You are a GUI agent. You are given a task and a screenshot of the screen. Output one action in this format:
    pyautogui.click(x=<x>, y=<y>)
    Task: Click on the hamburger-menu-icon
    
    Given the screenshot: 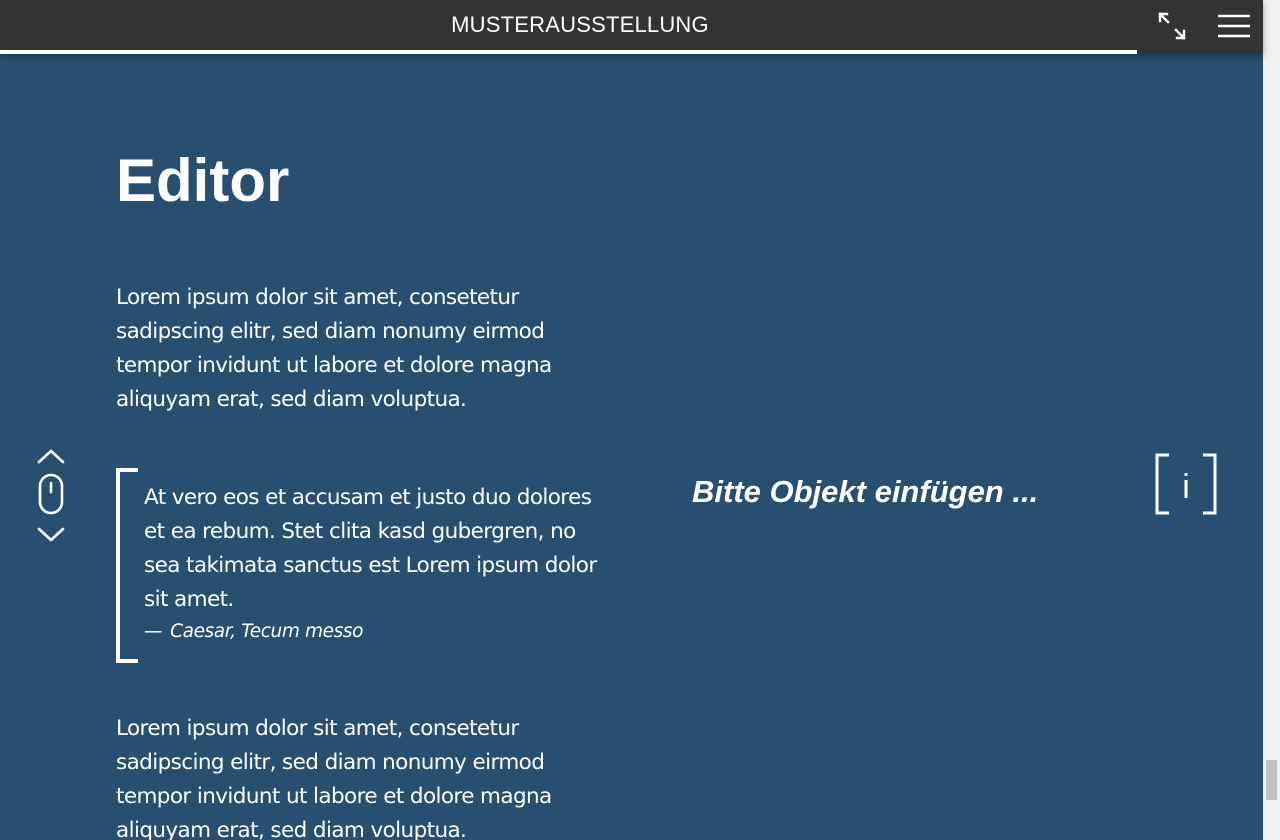 What is the action you would take?
    pyautogui.click(x=1234, y=26)
    